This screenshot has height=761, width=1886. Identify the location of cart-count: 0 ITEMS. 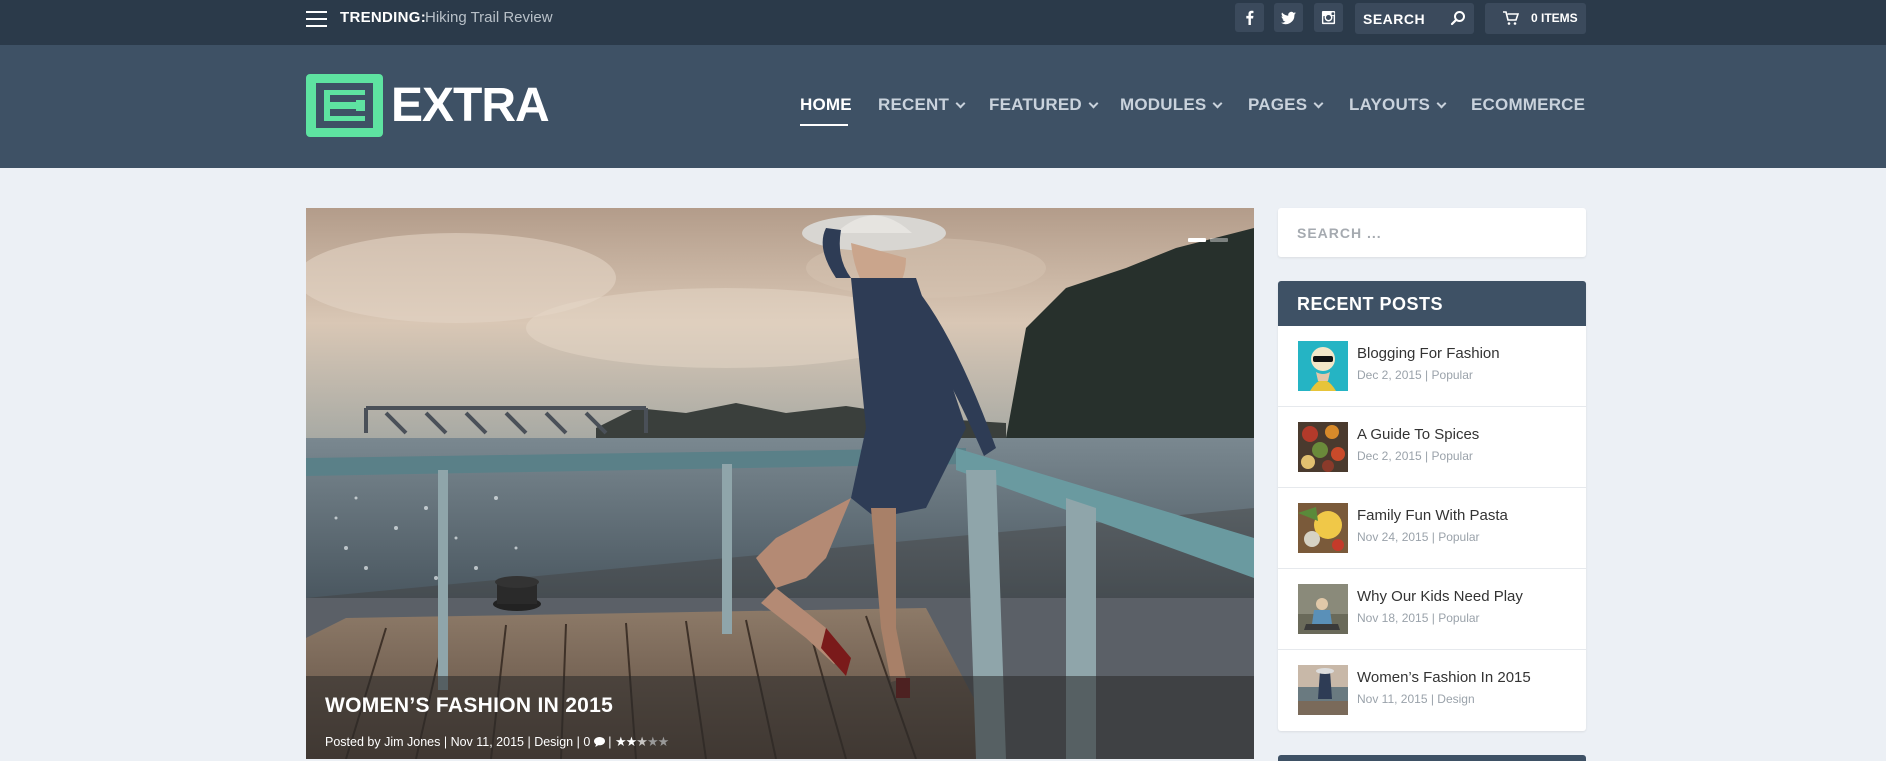
(1554, 18).